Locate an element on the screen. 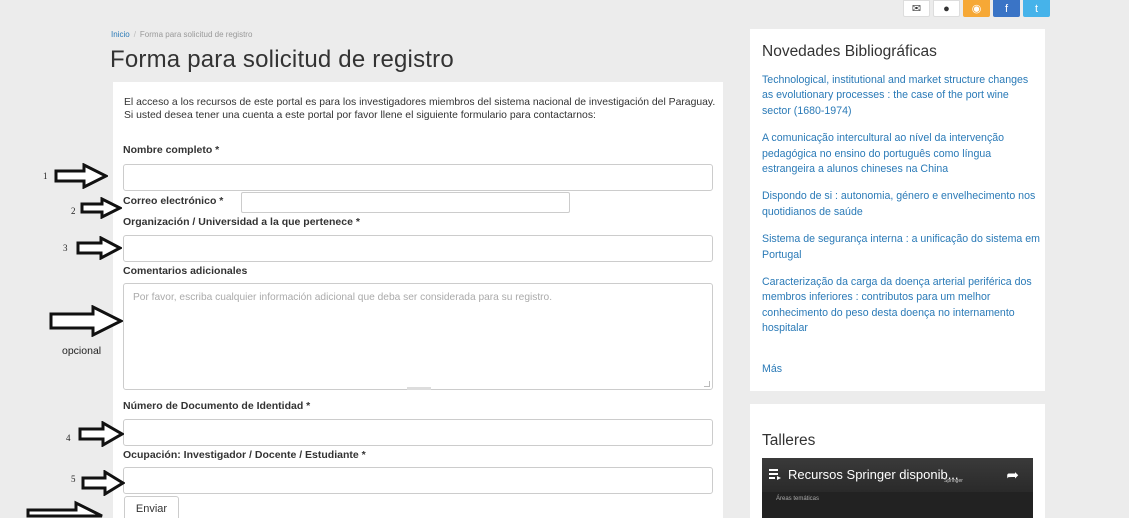 The image size is (1129, 518). documento-label: Número de Documento de Identidad * is located at coordinates (217, 406).